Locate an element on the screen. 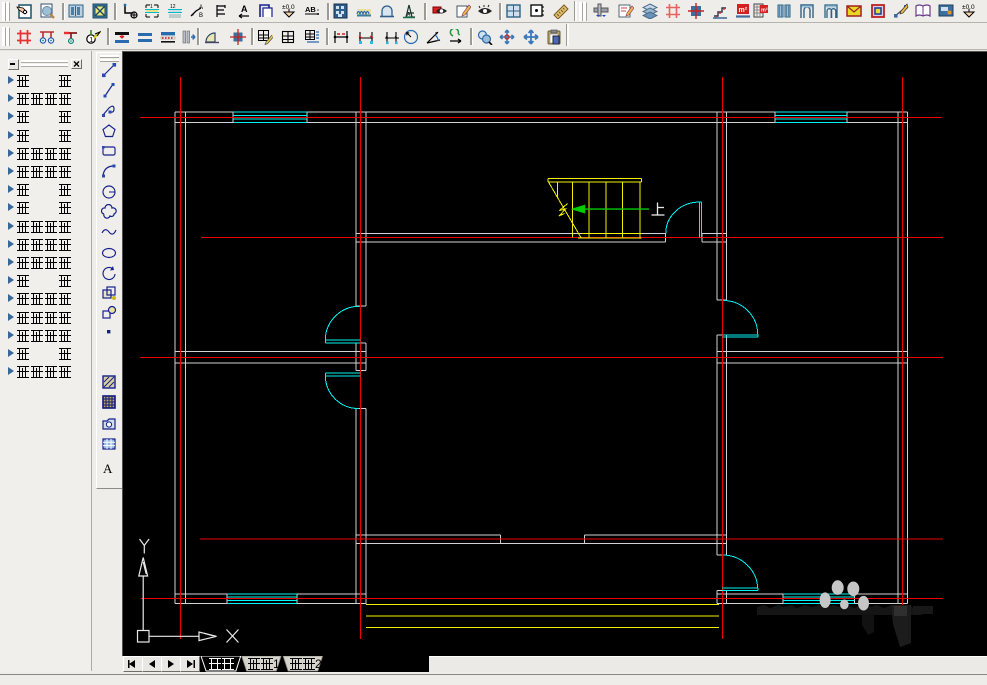 The height and width of the screenshot is (685, 987). svg-text: B is located at coordinates (201, 16).